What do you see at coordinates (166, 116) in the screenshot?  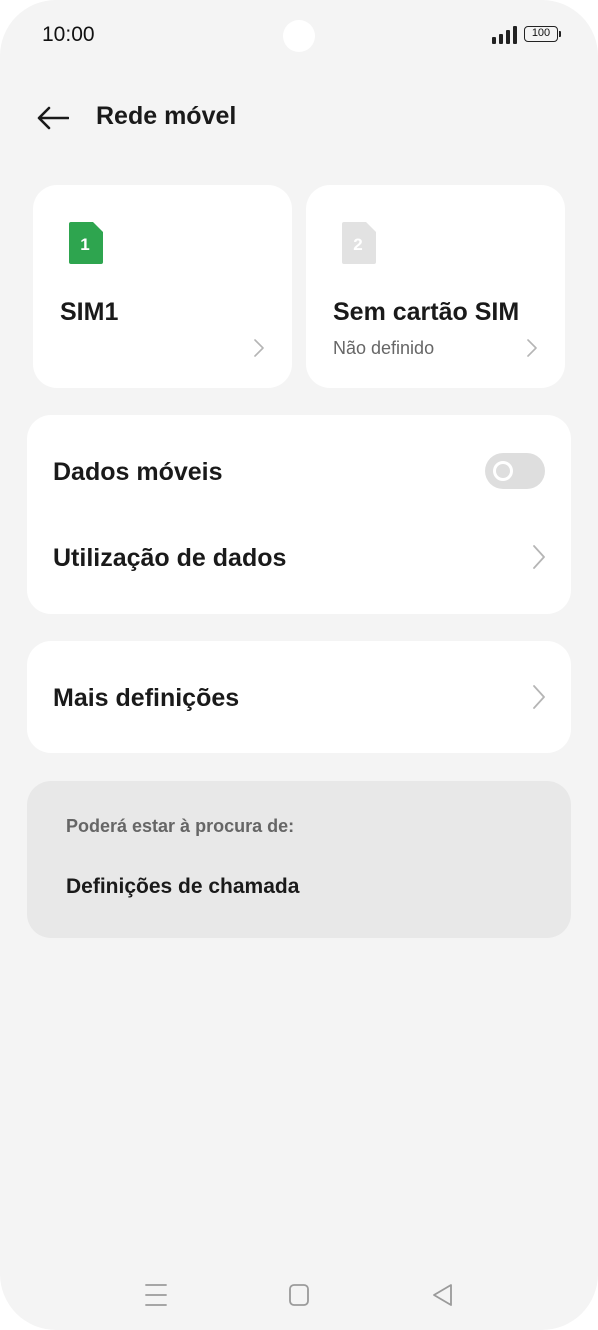 I see `page-title: Rede móvel` at bounding box center [166, 116].